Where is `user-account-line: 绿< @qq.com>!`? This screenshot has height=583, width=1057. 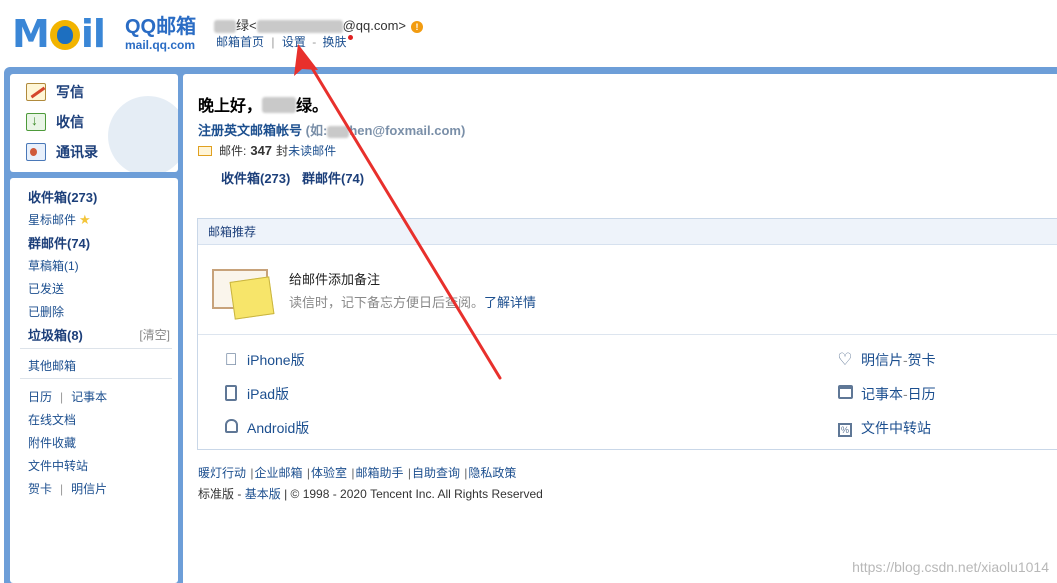 user-account-line: 绿< @qq.com>! is located at coordinates (319, 24).